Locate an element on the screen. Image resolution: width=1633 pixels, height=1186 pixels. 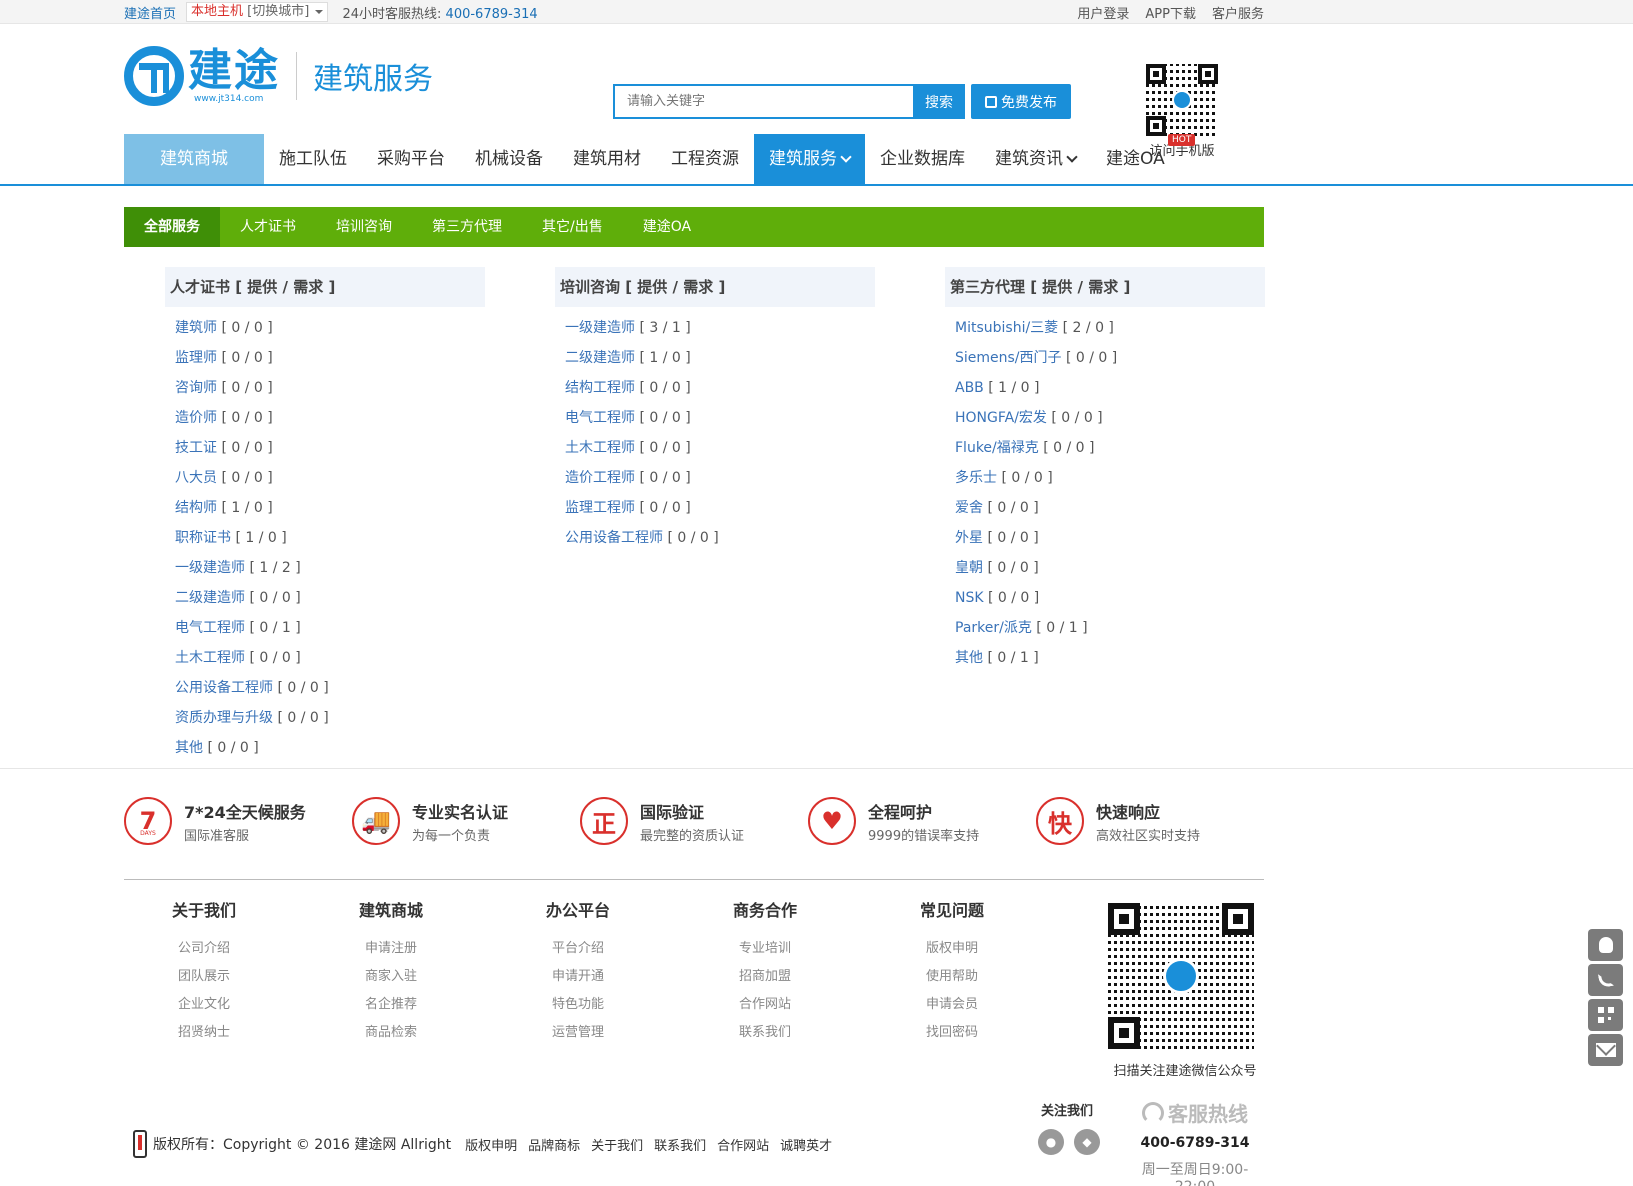
service-link: 造价师 is located at coordinates (196, 418).